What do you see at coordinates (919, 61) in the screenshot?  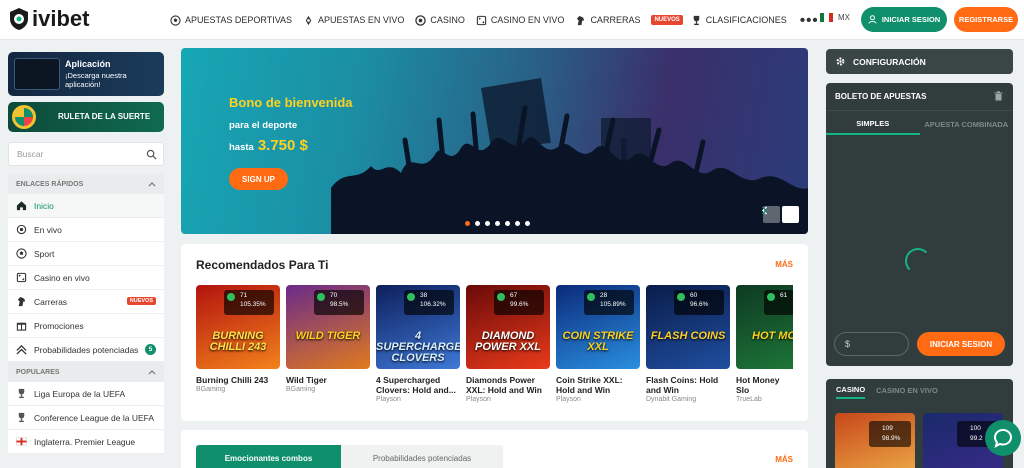 I see `settings-button: CONFIGURACIÓN` at bounding box center [919, 61].